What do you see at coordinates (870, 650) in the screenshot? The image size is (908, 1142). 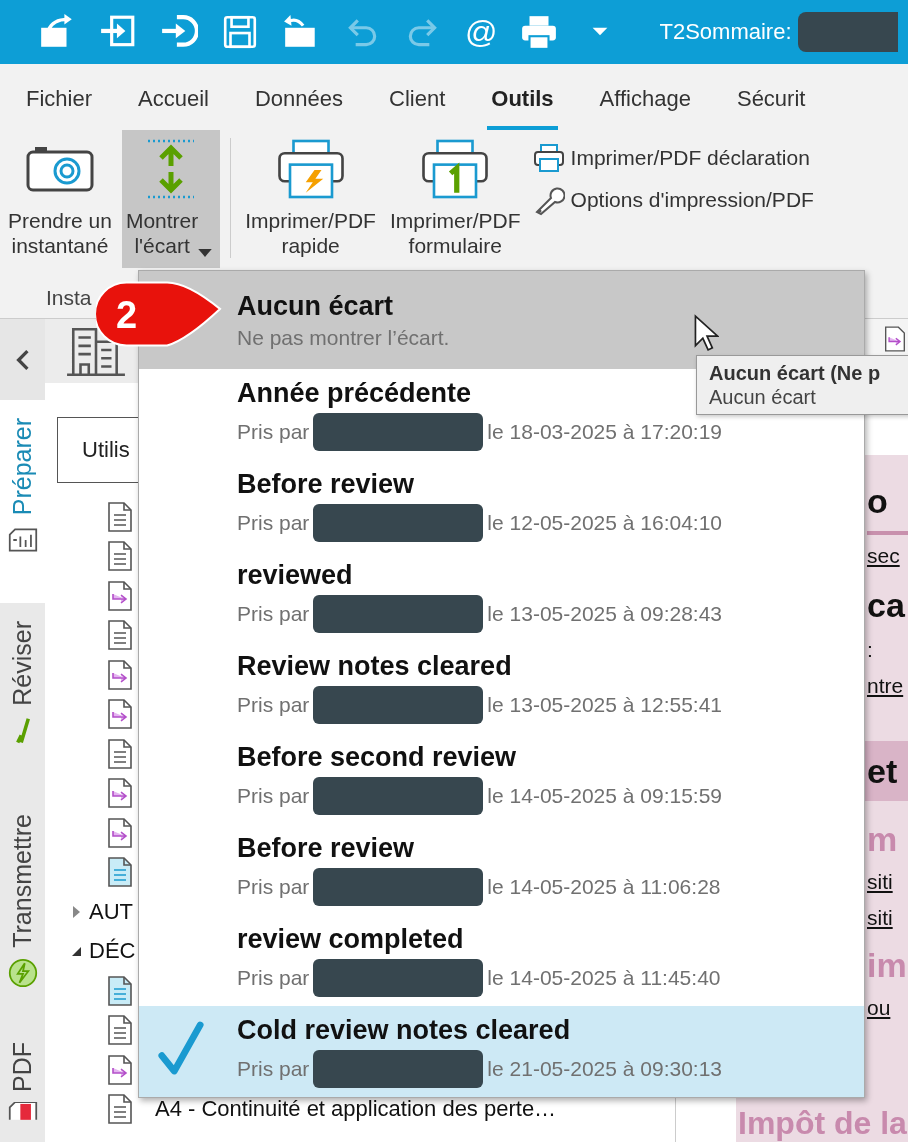 I see `document-text: :` at bounding box center [870, 650].